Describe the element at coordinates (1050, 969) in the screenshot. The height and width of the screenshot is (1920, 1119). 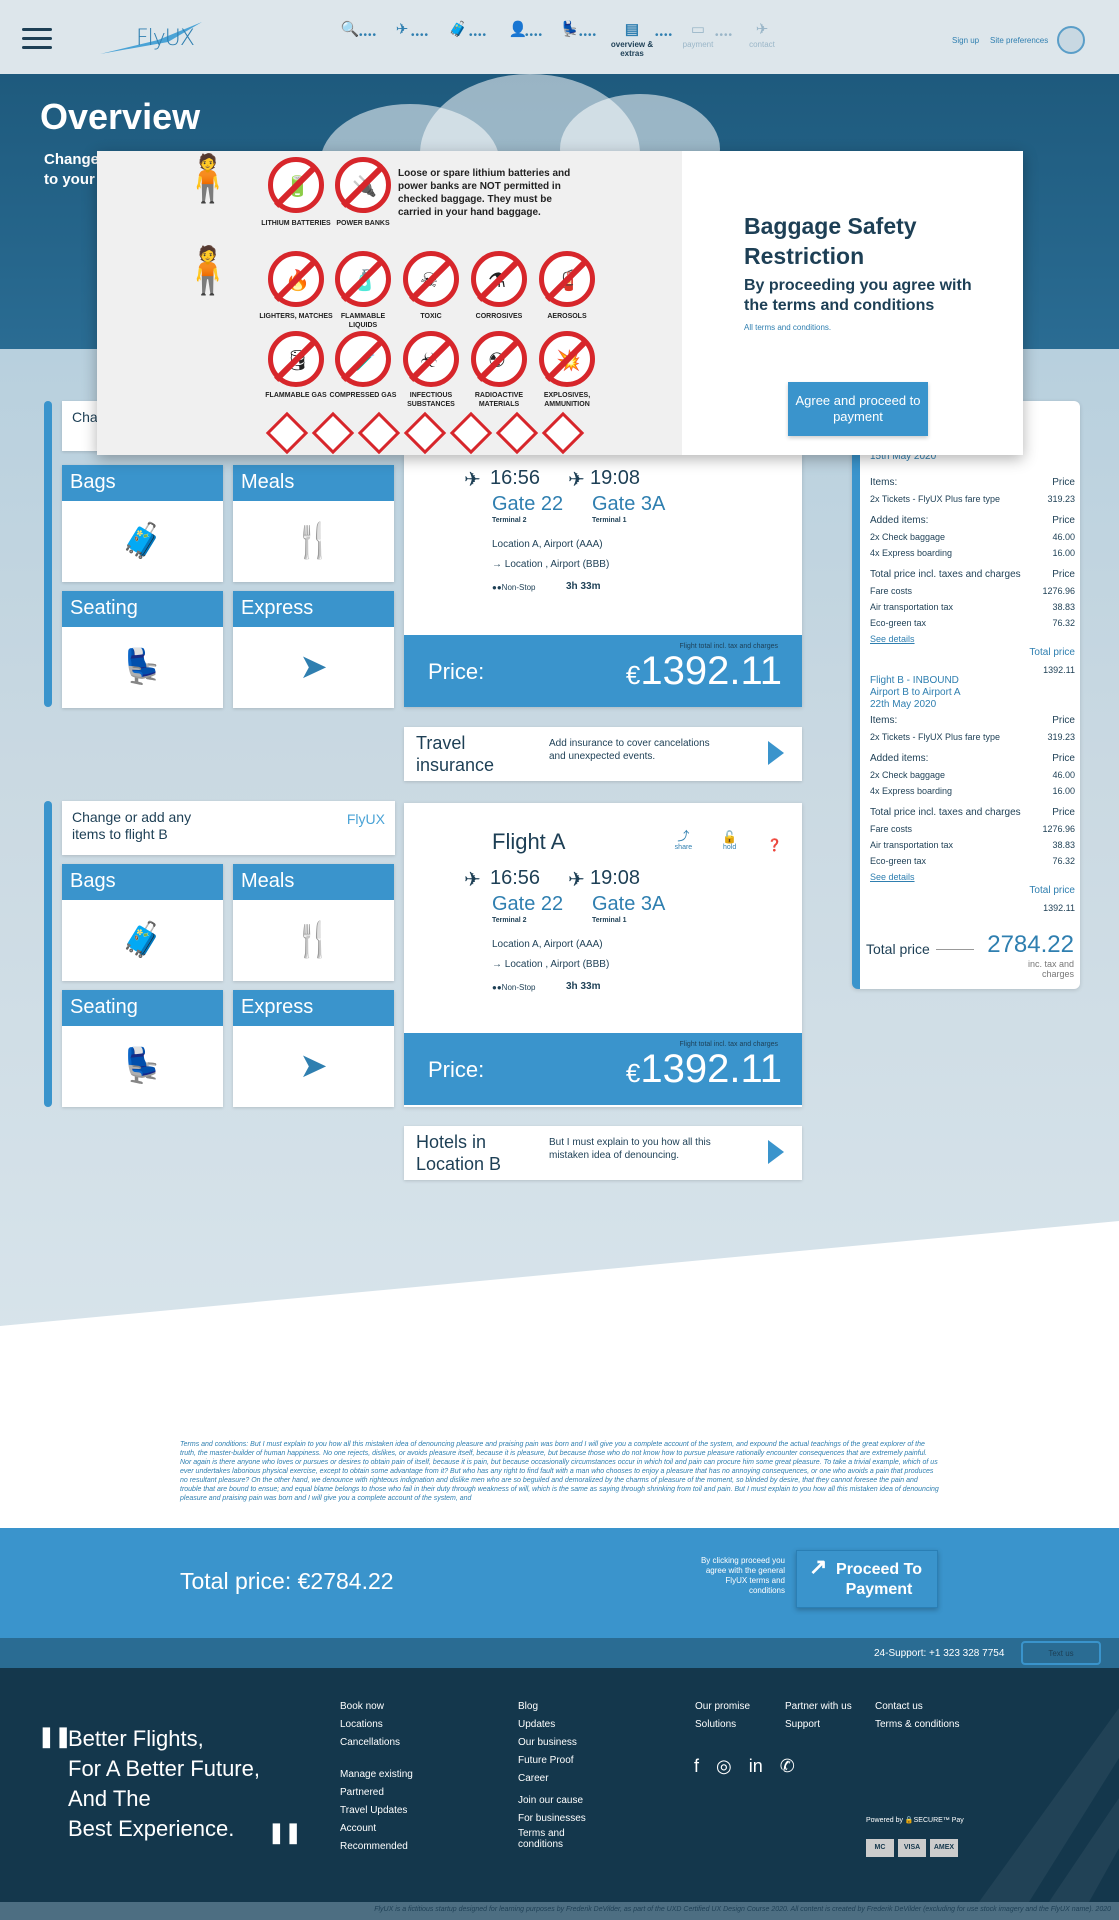
I see `grand-total-note: inc. tax and charges` at that location.